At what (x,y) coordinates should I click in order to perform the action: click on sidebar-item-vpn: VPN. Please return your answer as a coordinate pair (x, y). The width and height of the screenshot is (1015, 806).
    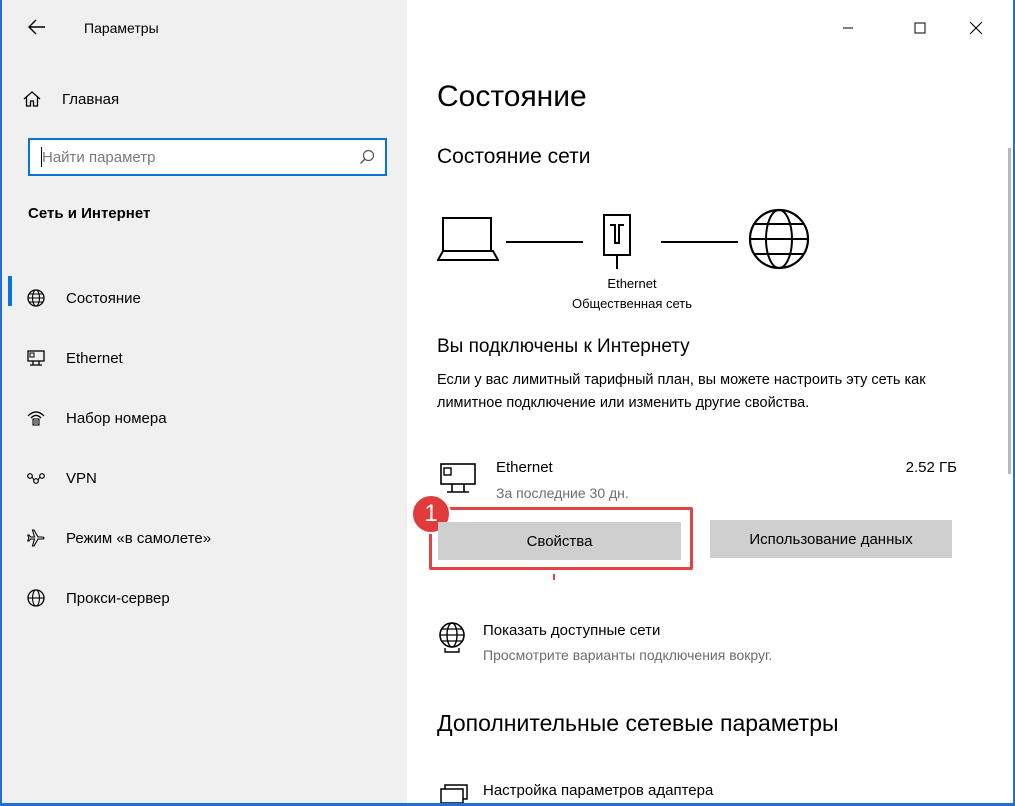
    Looking at the image, I should click on (204, 478).